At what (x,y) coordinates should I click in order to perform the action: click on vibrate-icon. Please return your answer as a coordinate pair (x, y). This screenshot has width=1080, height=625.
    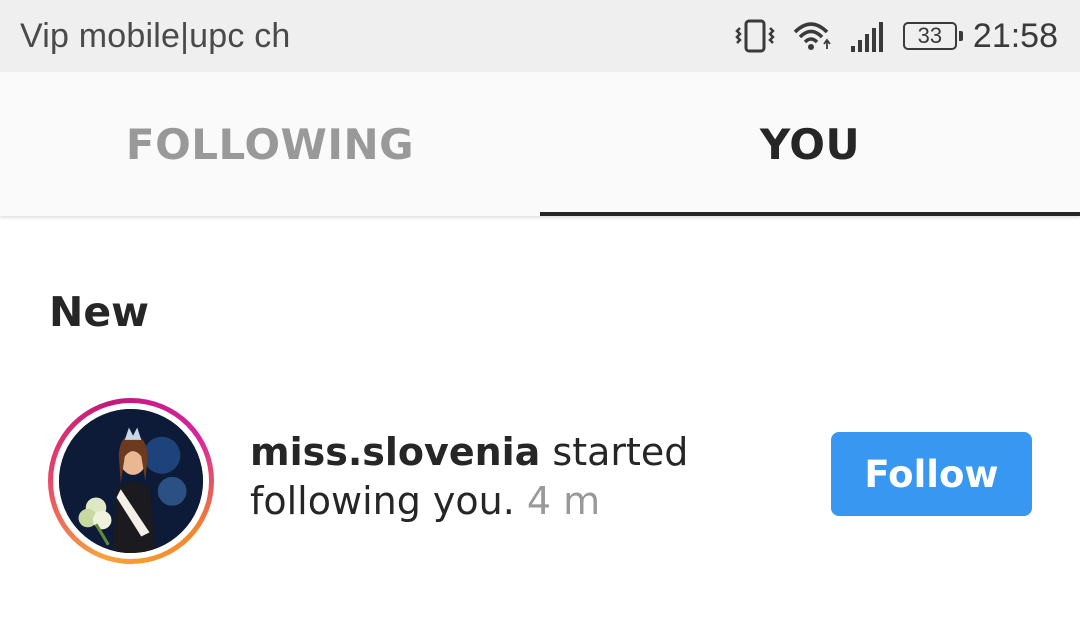
    Looking at the image, I should click on (755, 36).